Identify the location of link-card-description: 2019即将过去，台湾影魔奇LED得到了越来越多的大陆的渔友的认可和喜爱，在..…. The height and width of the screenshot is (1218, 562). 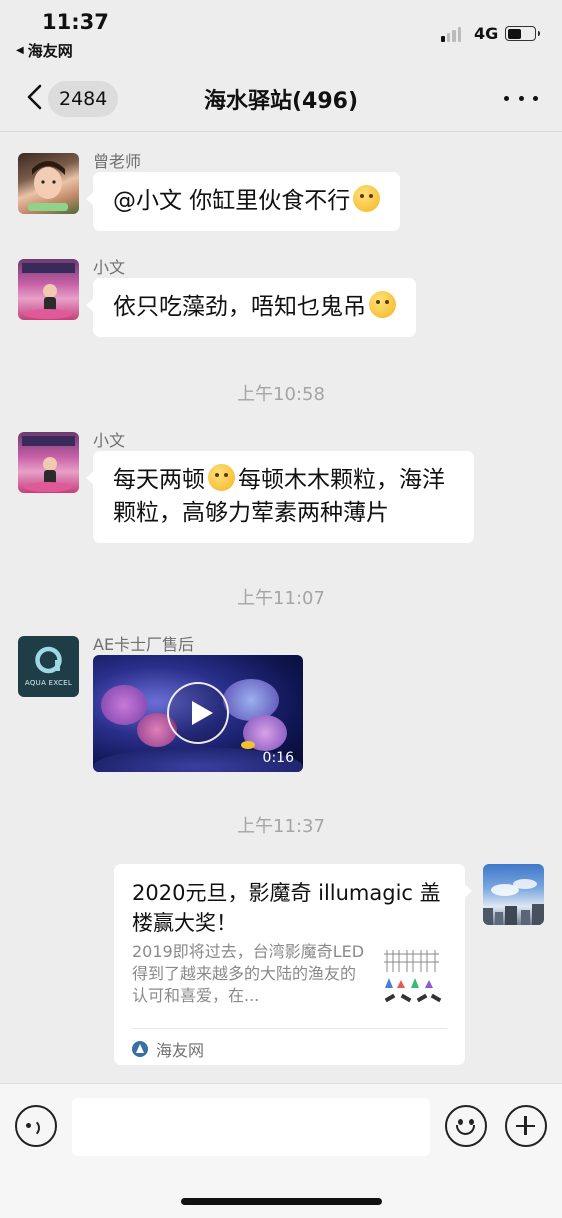
(248, 973).